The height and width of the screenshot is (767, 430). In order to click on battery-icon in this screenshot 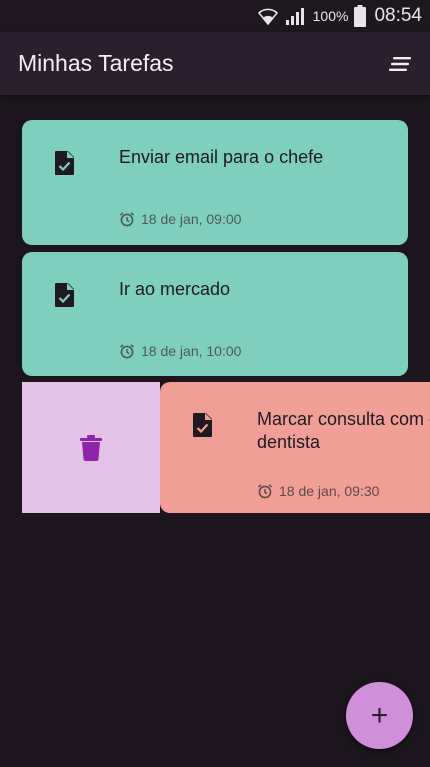, I will do `click(360, 16)`.